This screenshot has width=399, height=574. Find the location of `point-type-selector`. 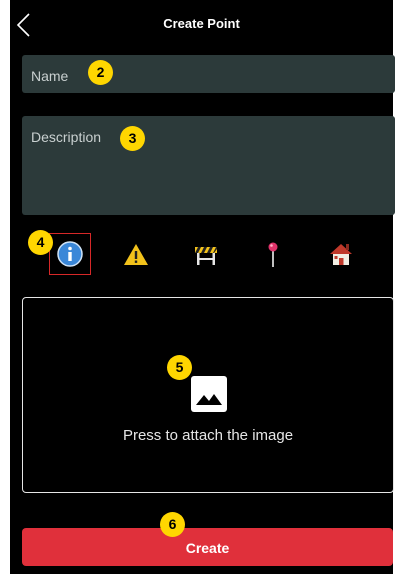

point-type-selector is located at coordinates (208, 256).